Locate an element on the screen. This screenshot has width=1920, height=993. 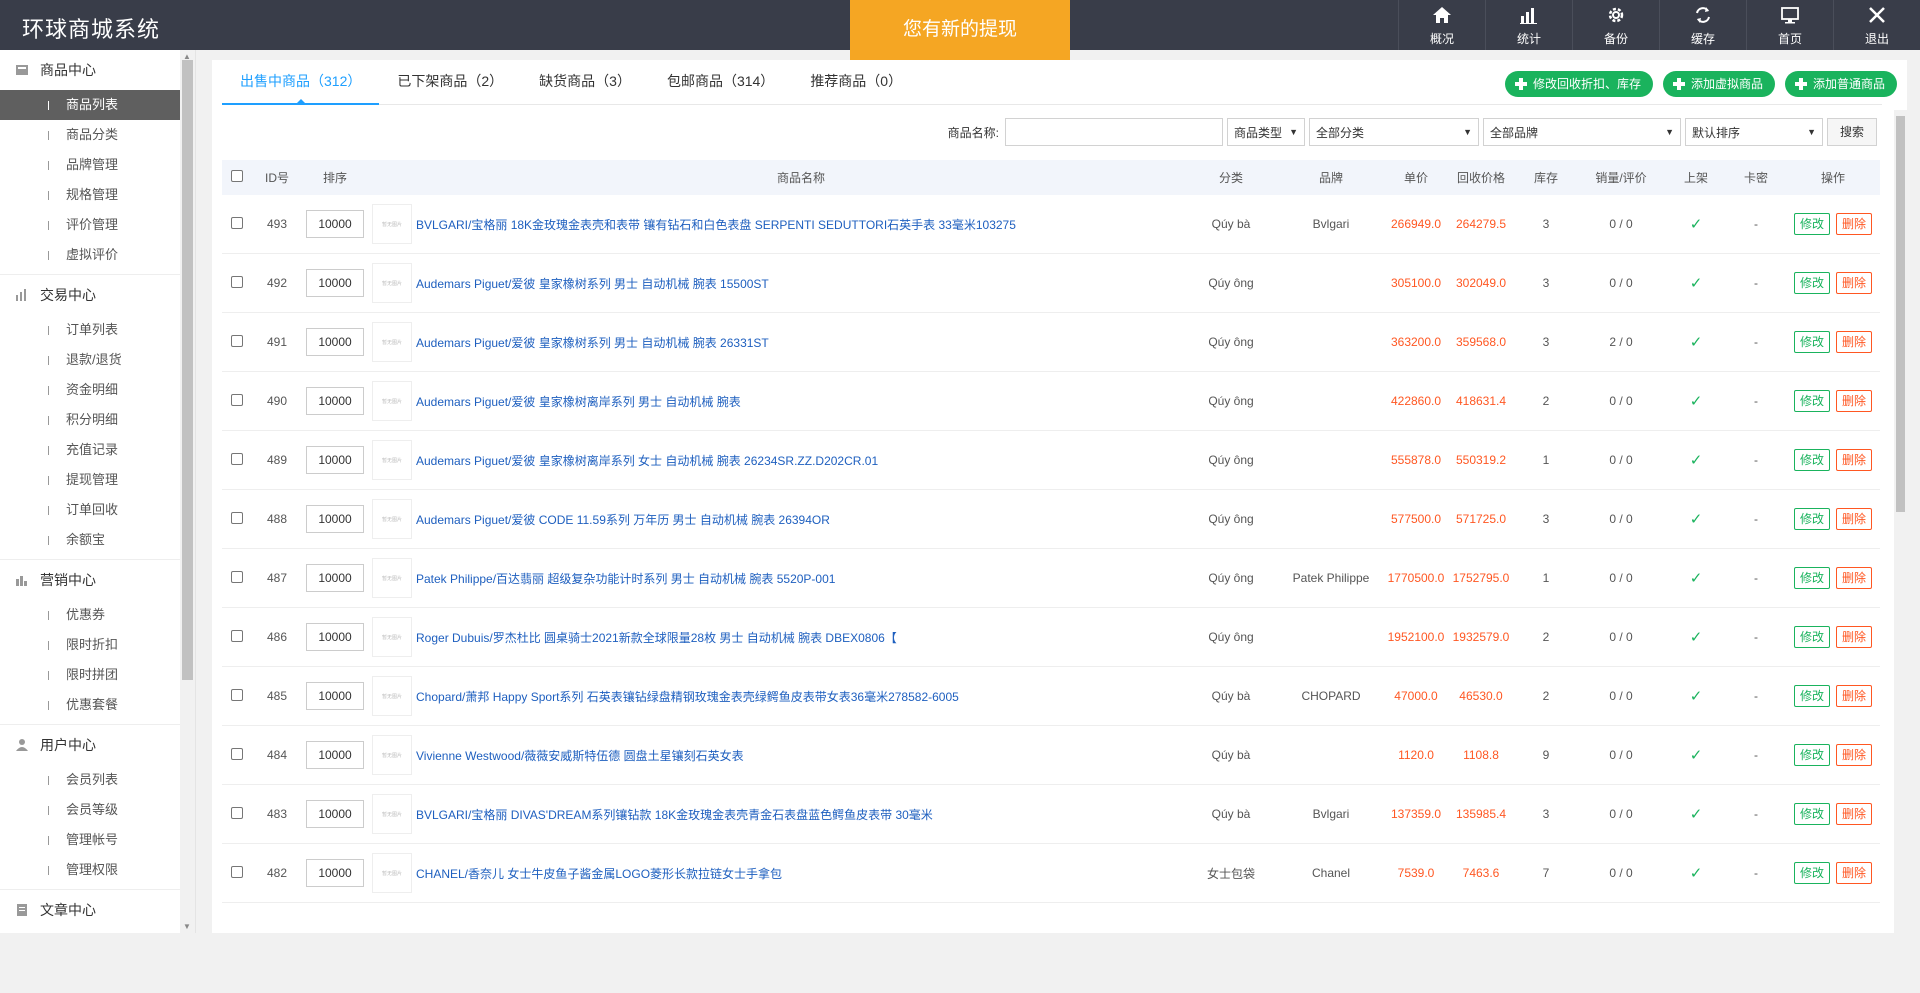
main-scrollbar is located at coordinates (1900, 551).